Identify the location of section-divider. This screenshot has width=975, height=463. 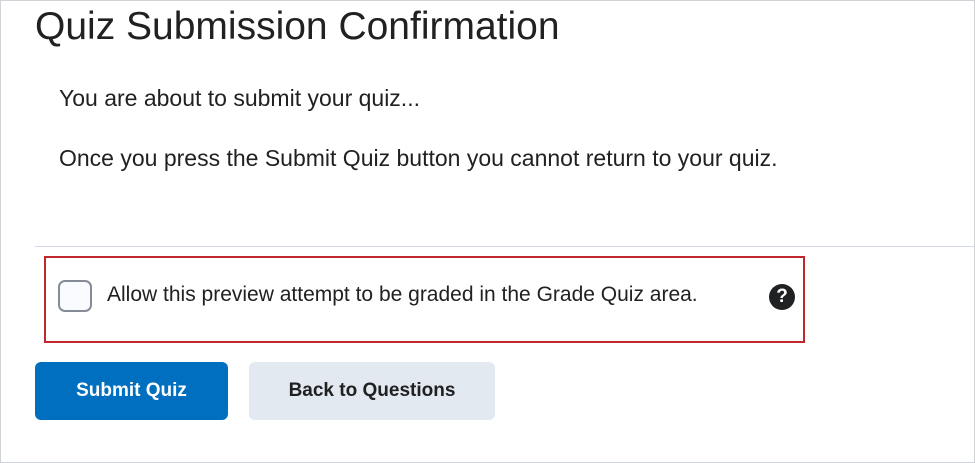
(504, 246).